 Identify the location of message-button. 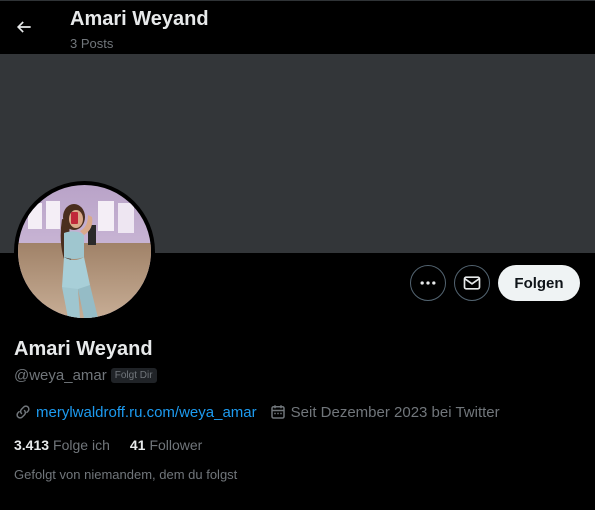
(472, 283).